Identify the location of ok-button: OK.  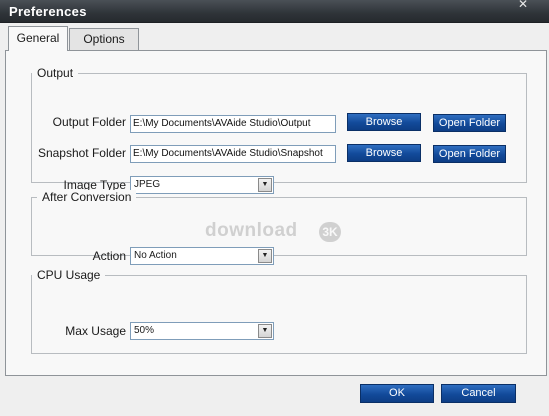
(397, 393).